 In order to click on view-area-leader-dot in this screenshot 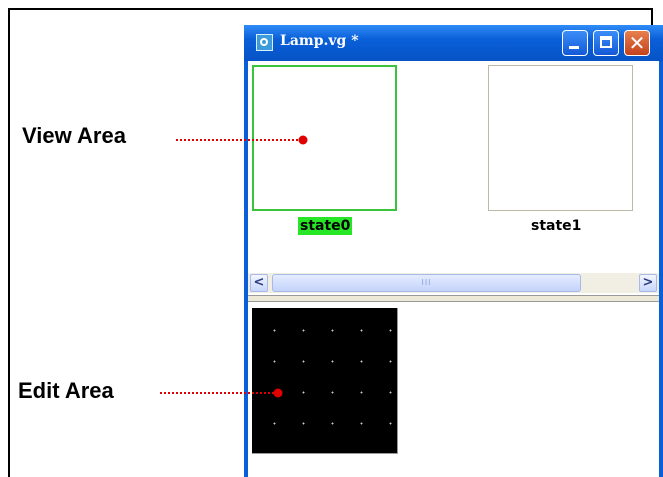, I will do `click(303, 140)`.